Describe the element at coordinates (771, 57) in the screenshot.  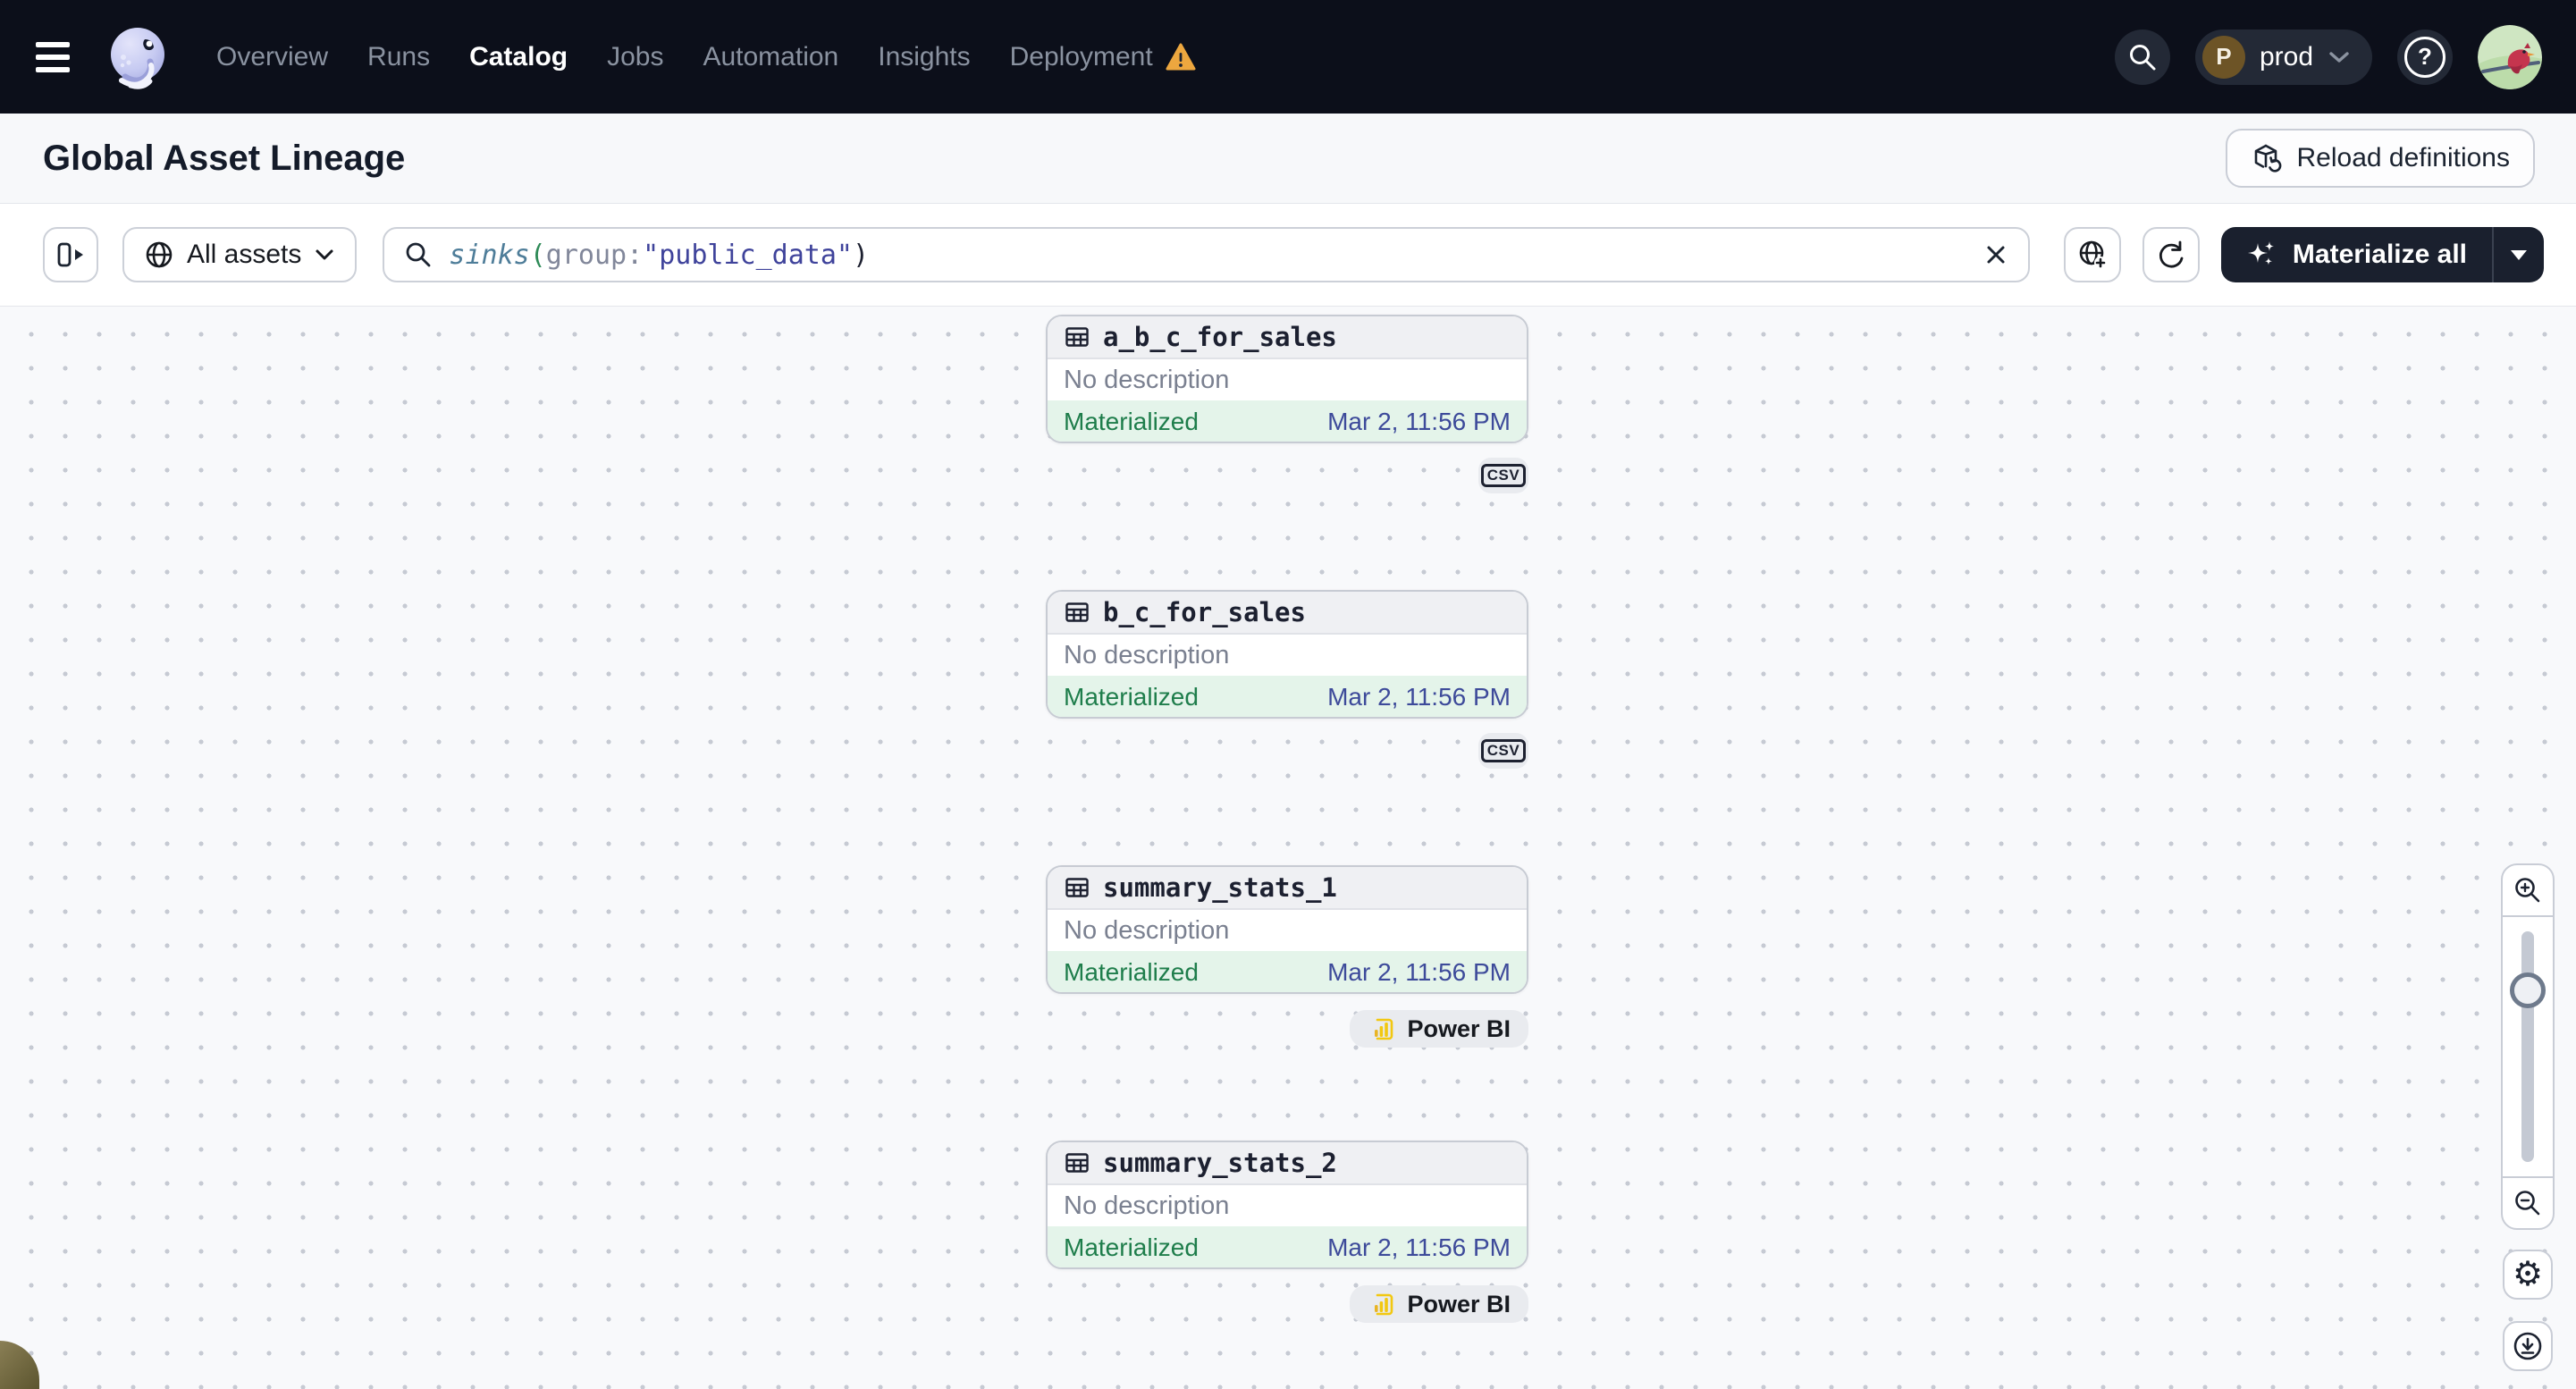
I see `nav-item-automation: Automation` at that location.